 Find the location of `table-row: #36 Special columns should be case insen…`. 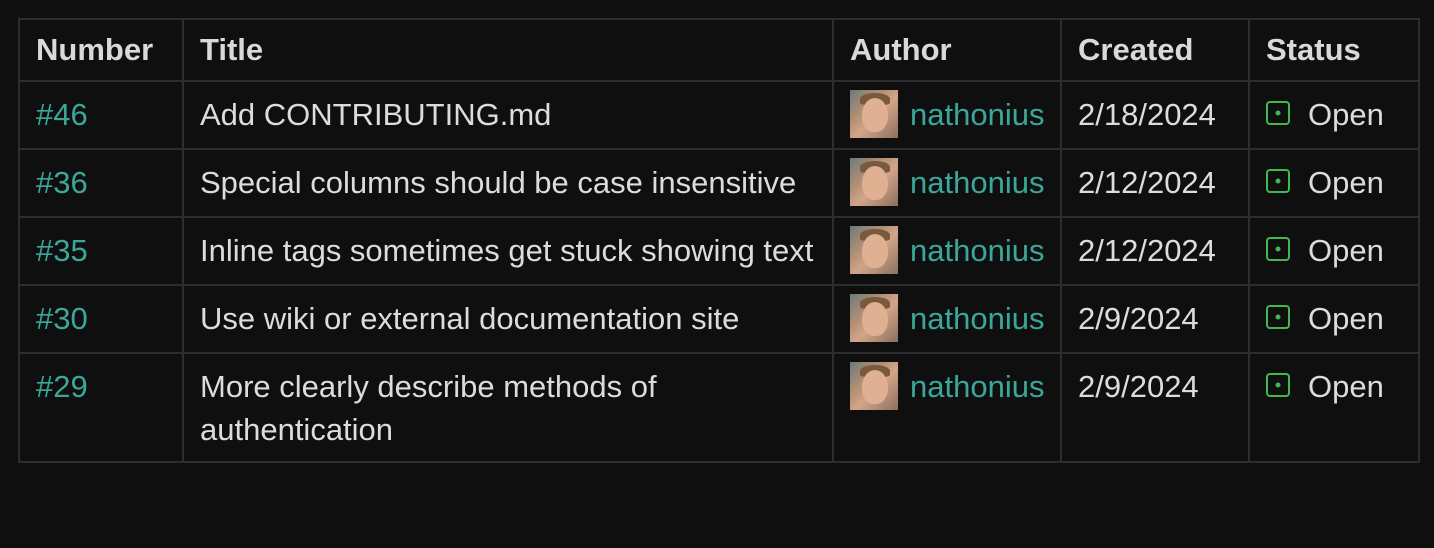

table-row: #36 Special columns should be case insen… is located at coordinates (719, 183).